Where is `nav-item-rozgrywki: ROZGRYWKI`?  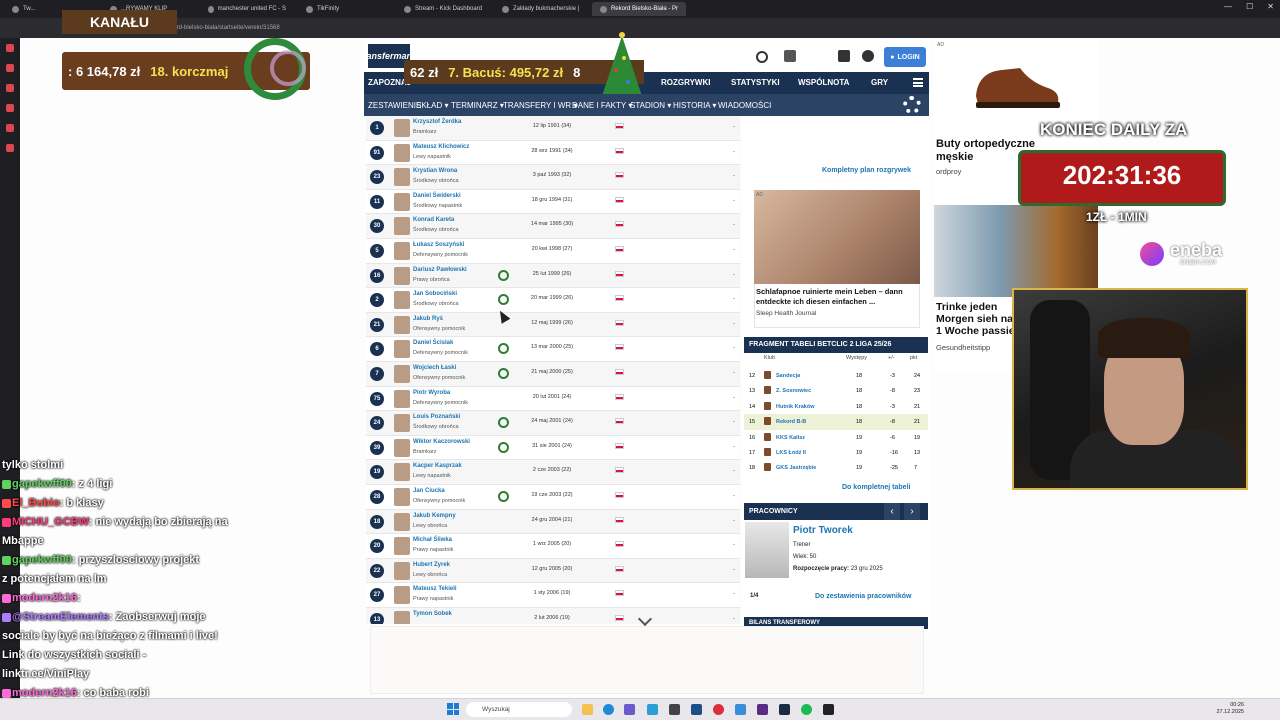
nav-item-rozgrywki: ROZGRYWKI is located at coordinates (685, 82).